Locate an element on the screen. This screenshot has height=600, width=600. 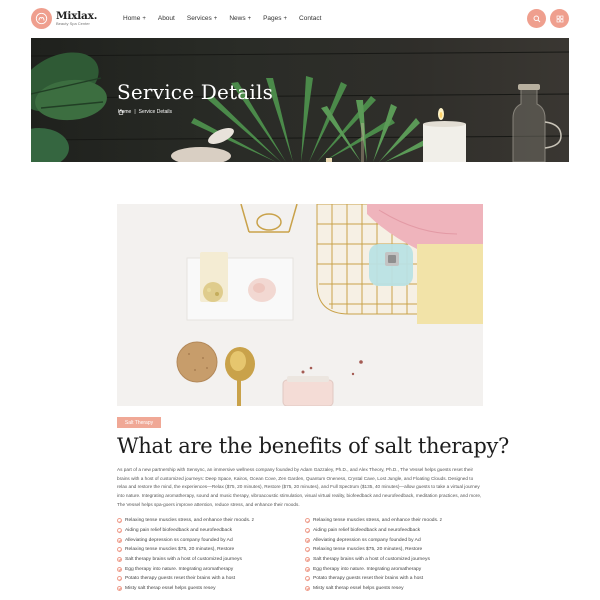
menu-button is located at coordinates (559, 18).